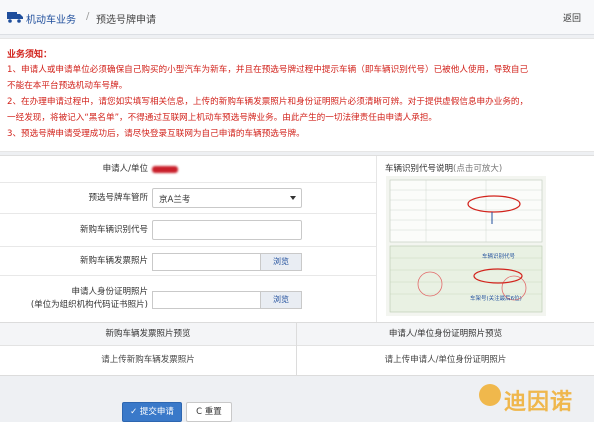 The width and height of the screenshot is (594, 422). Describe the element at coordinates (281, 262) in the screenshot. I see `invoice-browse-button: 浏览` at that location.